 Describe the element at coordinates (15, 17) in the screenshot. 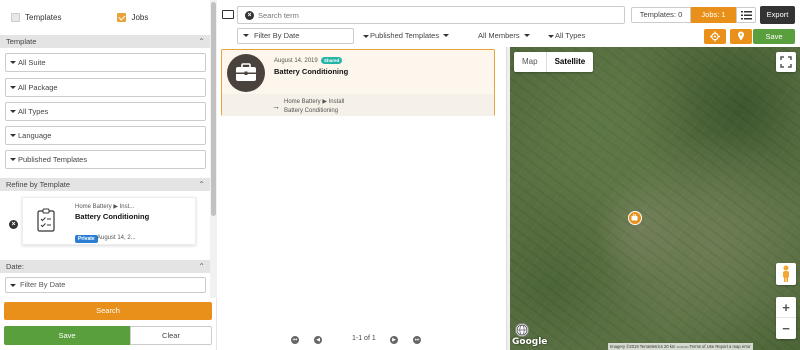

I see `templates-checkbox` at that location.